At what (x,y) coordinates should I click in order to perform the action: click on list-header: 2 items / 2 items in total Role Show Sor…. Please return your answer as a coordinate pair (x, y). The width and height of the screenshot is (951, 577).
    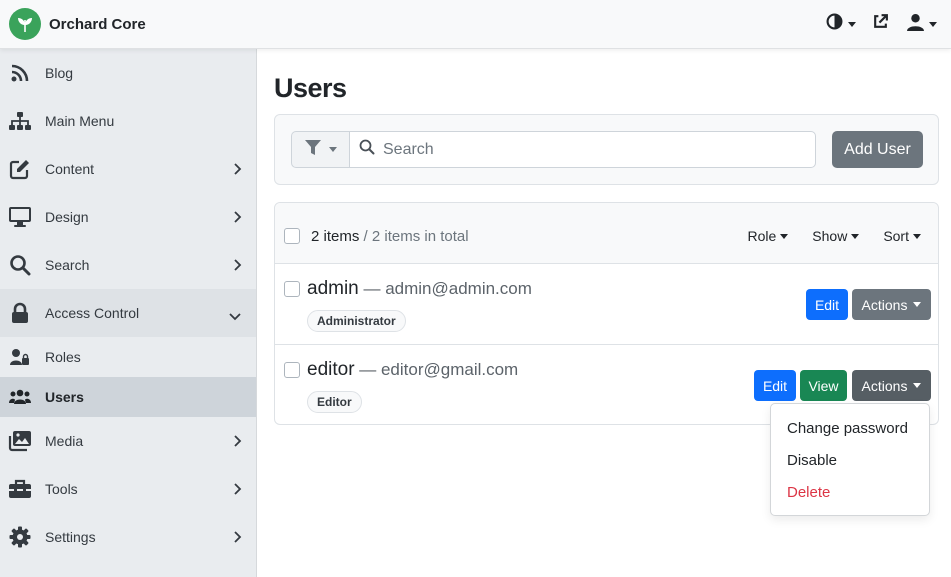
    Looking at the image, I should click on (606, 233).